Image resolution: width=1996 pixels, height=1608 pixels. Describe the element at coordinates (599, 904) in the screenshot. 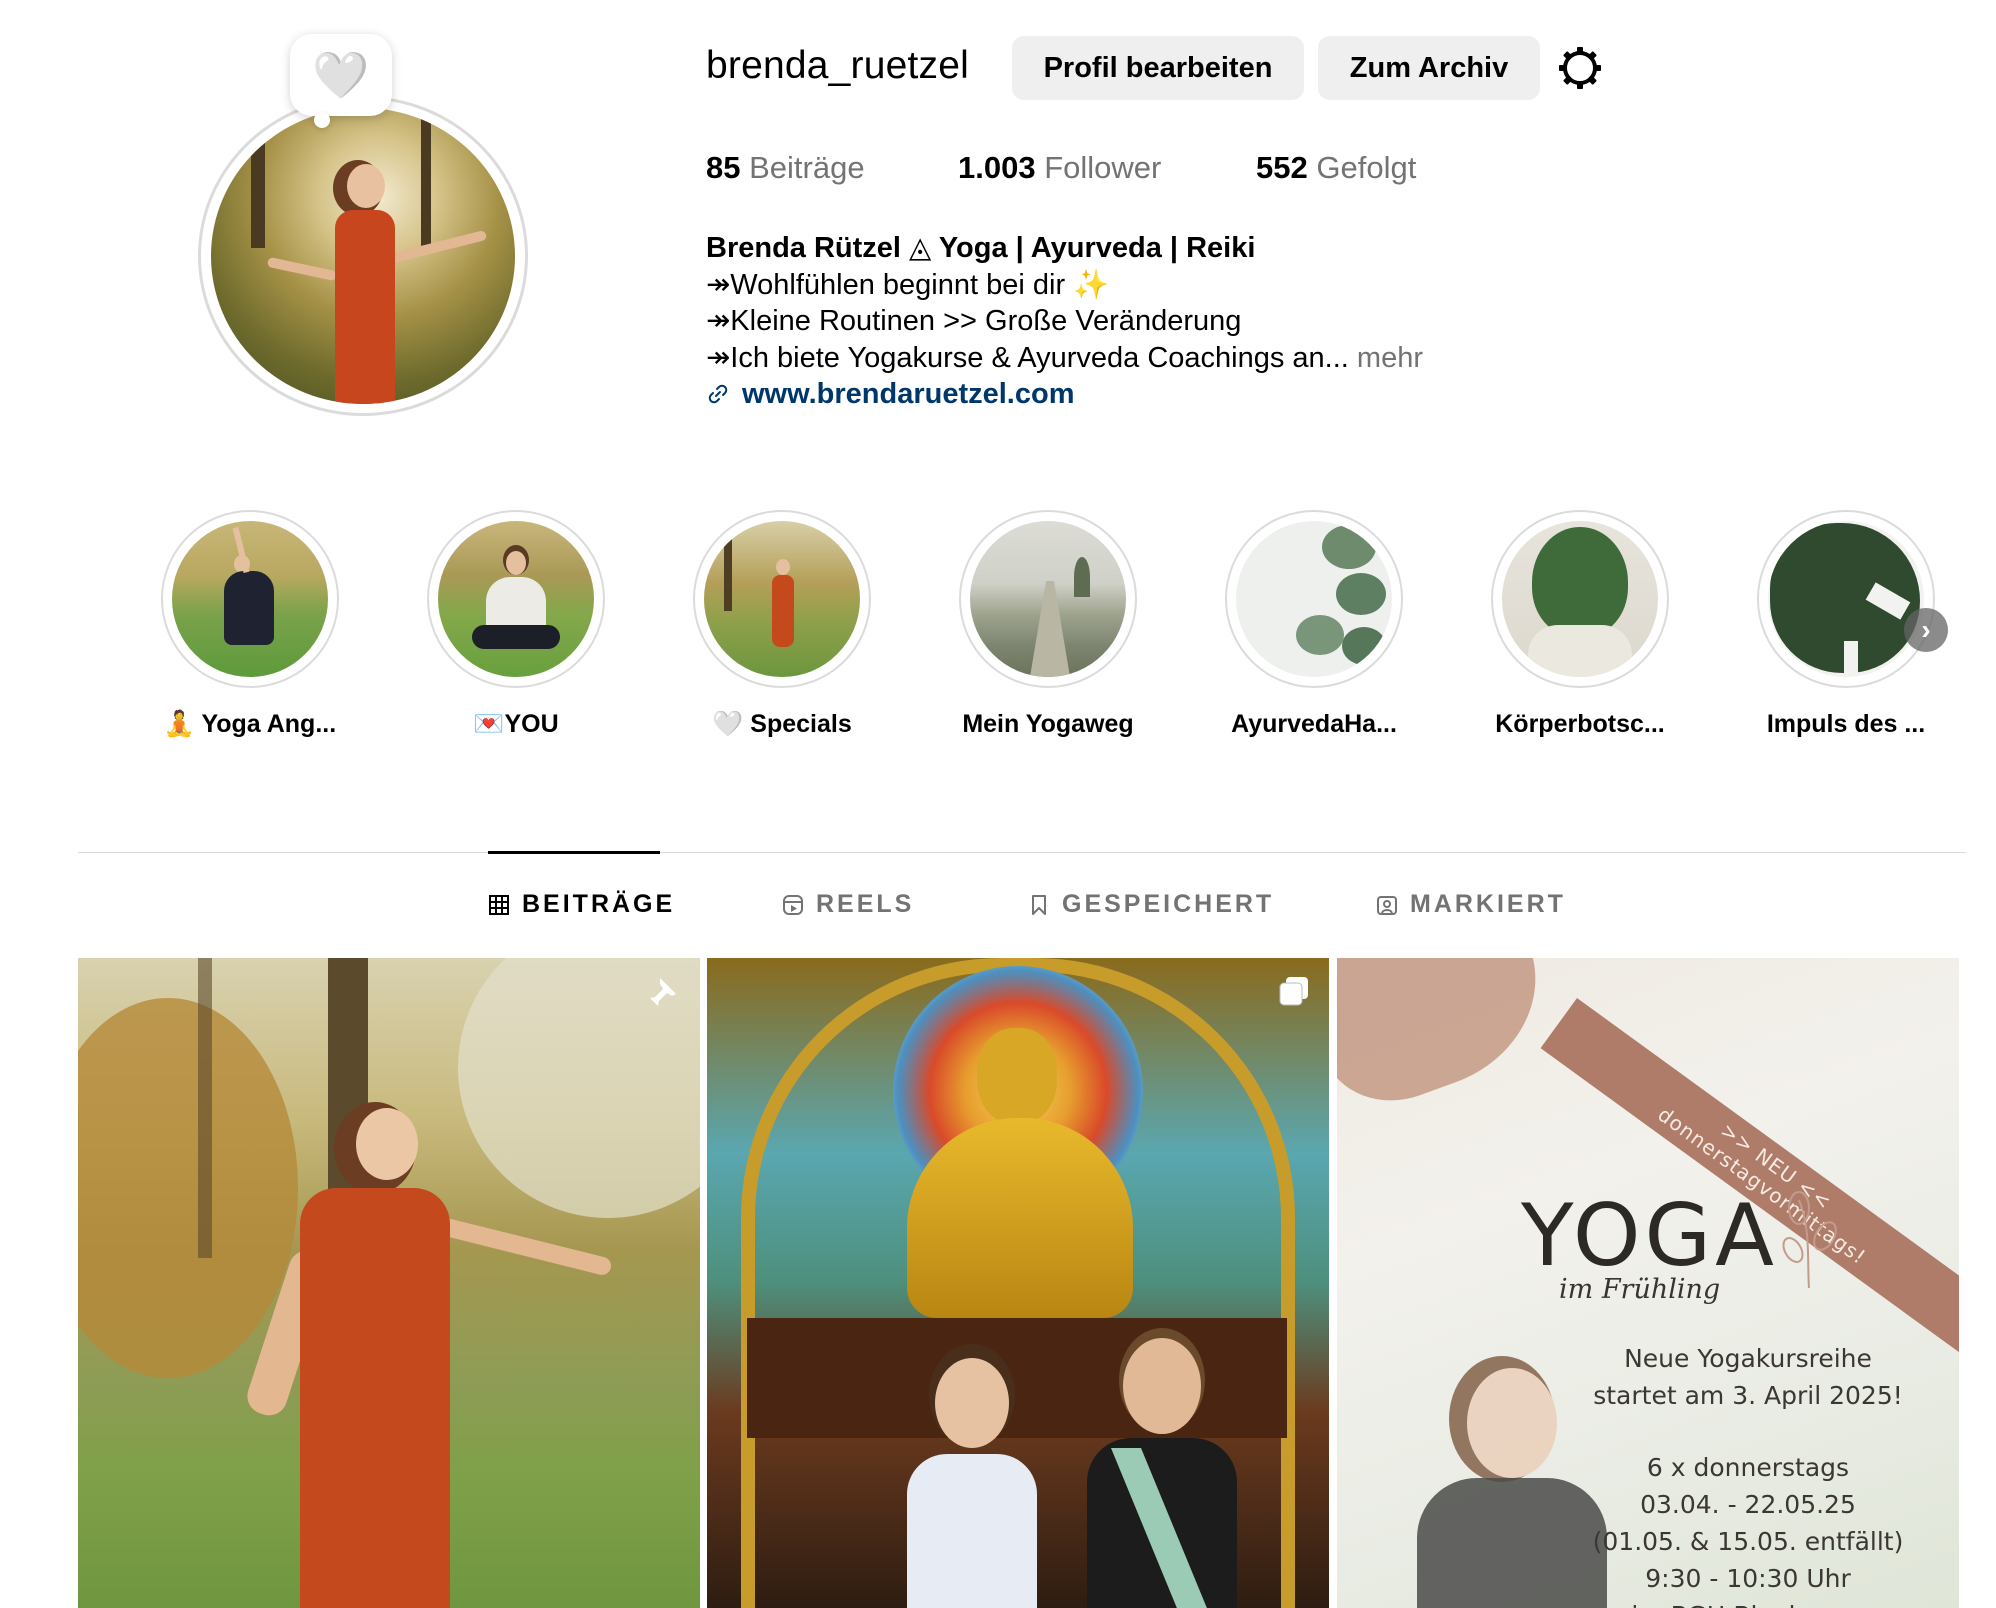

I see `tab-posts-label: BEITRÄGE` at that location.